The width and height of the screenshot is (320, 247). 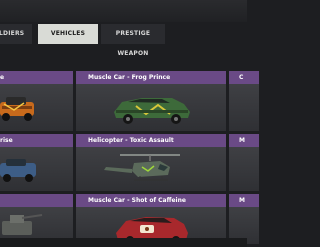 What do you see at coordinates (16, 34) in the screenshot?
I see `tab-soldiers: OLDIERS` at bounding box center [16, 34].